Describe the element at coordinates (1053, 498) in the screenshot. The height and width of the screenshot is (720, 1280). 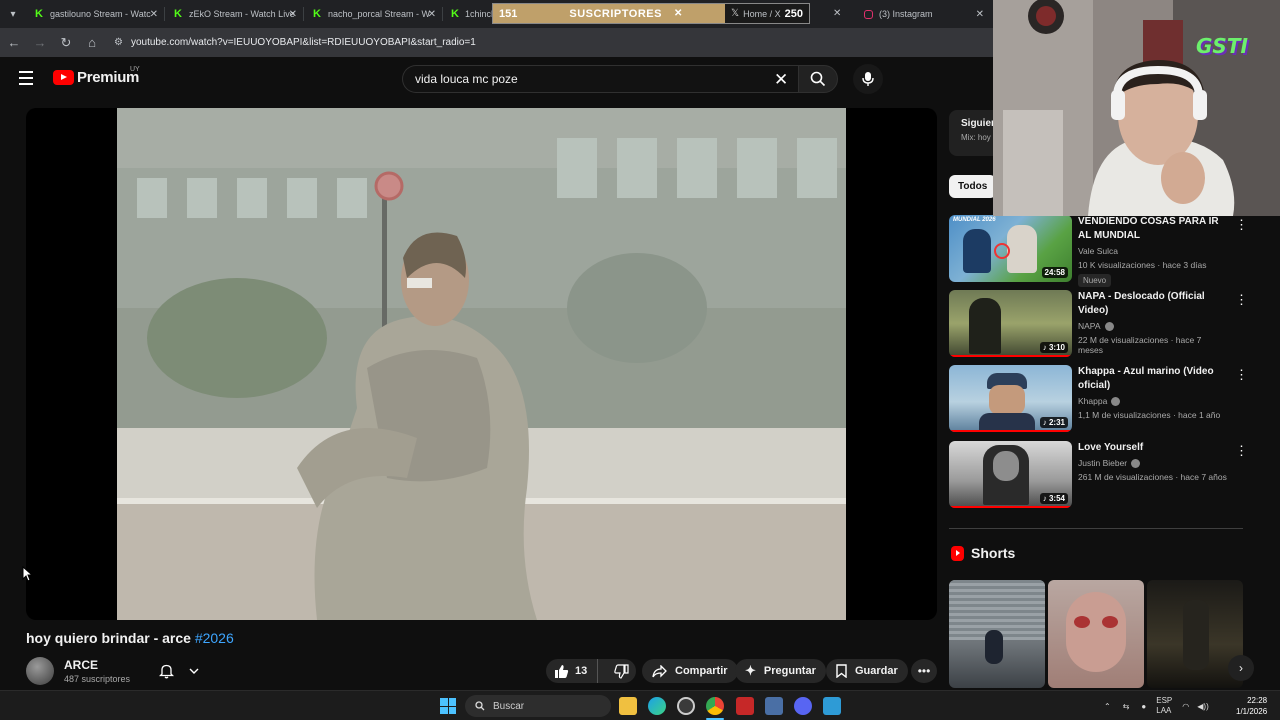
I see `video-duration: ♪ 3:54` at that location.